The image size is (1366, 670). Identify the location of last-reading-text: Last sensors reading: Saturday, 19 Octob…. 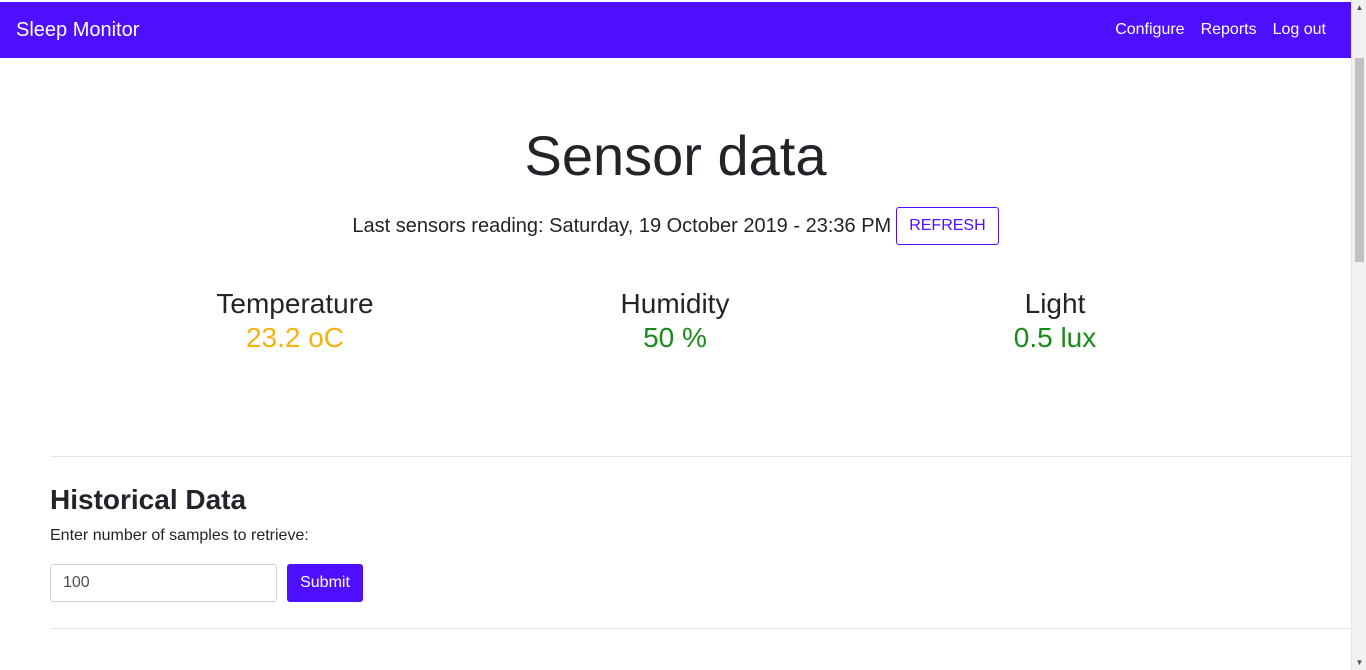
(622, 225).